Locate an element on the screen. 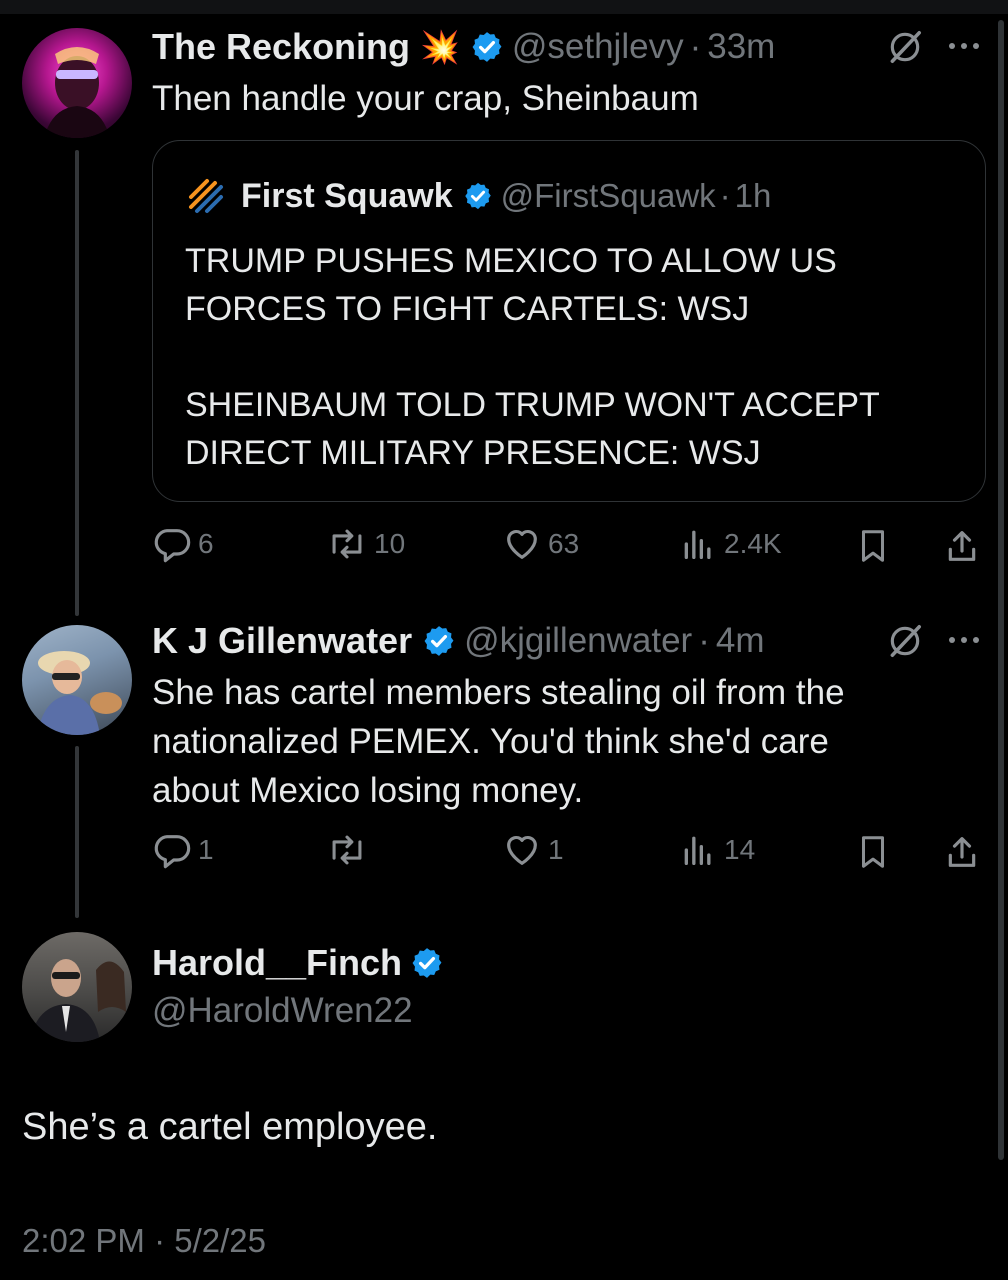 Image resolution: width=1008 pixels, height=1280 pixels. tweet-header: K J Gillenwater @kjgillenwater · 4m is located at coordinates (458, 641).